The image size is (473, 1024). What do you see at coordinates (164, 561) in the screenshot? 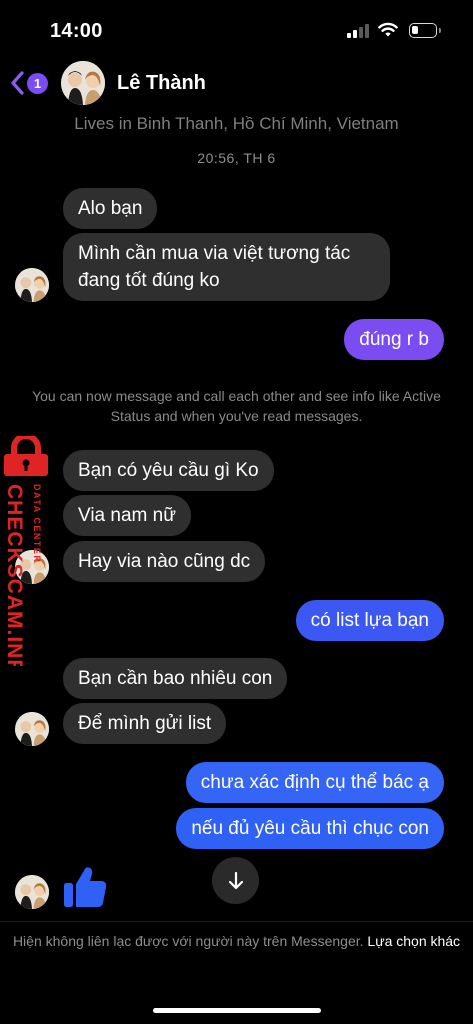
I see `message-incoming: Hay via nào cũng dc` at bounding box center [164, 561].